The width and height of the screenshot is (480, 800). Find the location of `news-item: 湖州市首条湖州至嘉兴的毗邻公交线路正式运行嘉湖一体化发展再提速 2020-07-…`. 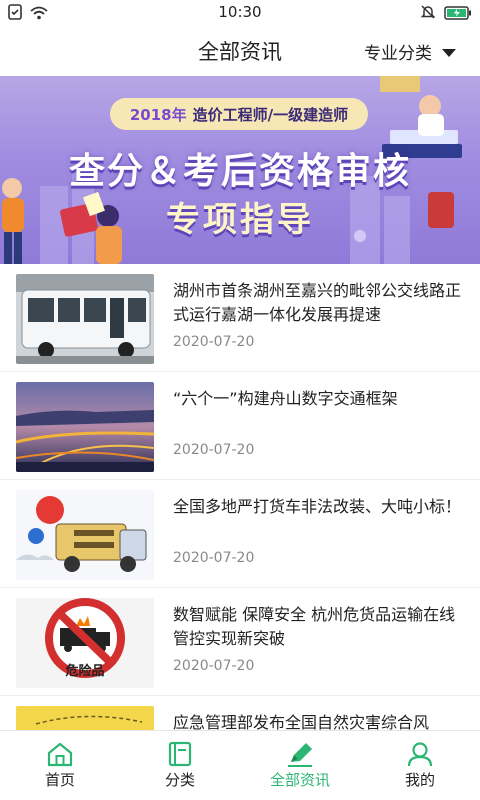

news-item: 湖州市首条湖州至嘉兴的毗邻公交线路正式运行嘉湖一体化发展再提速 2020-07-… is located at coordinates (240, 318).